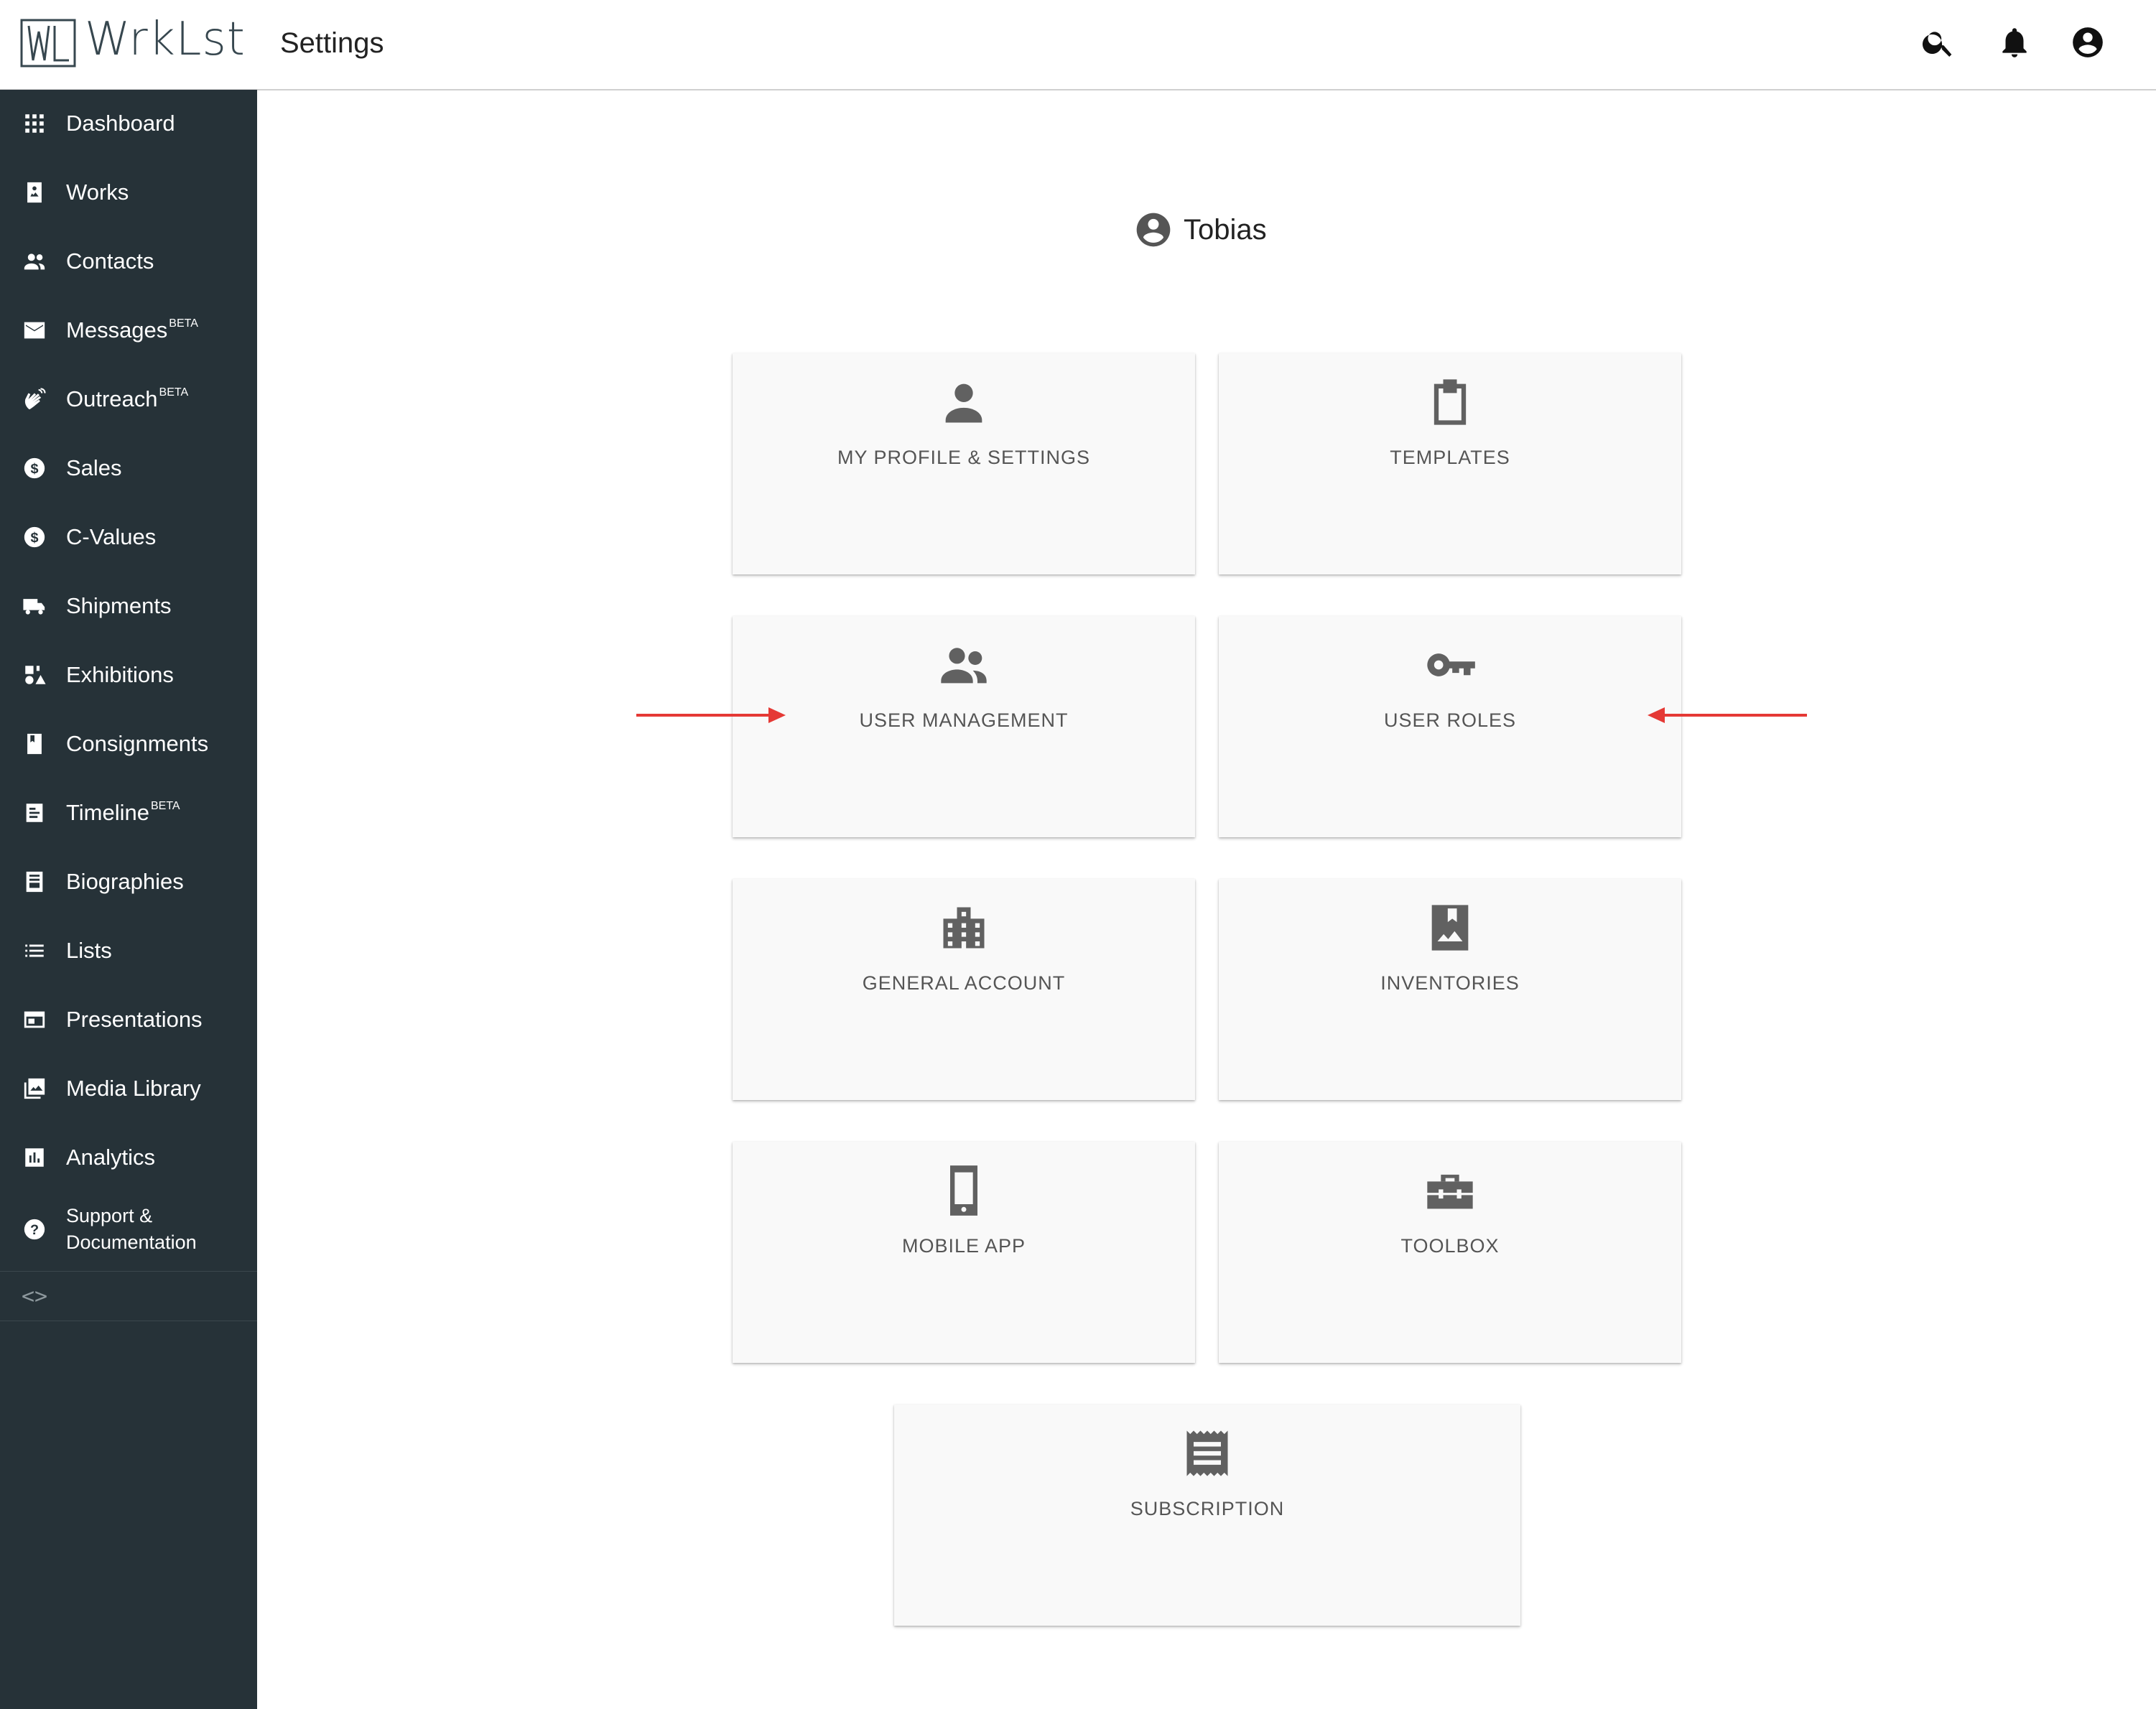 The height and width of the screenshot is (1709, 2156). I want to click on current-user: Tobias, so click(1200, 229).